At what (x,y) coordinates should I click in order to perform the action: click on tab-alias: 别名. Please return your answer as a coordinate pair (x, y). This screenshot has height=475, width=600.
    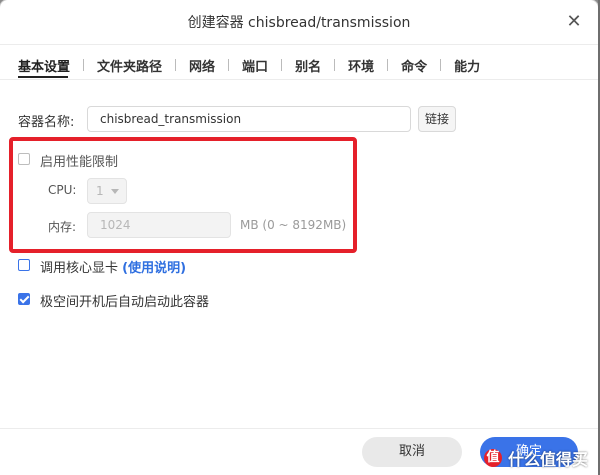
    Looking at the image, I should click on (308, 65).